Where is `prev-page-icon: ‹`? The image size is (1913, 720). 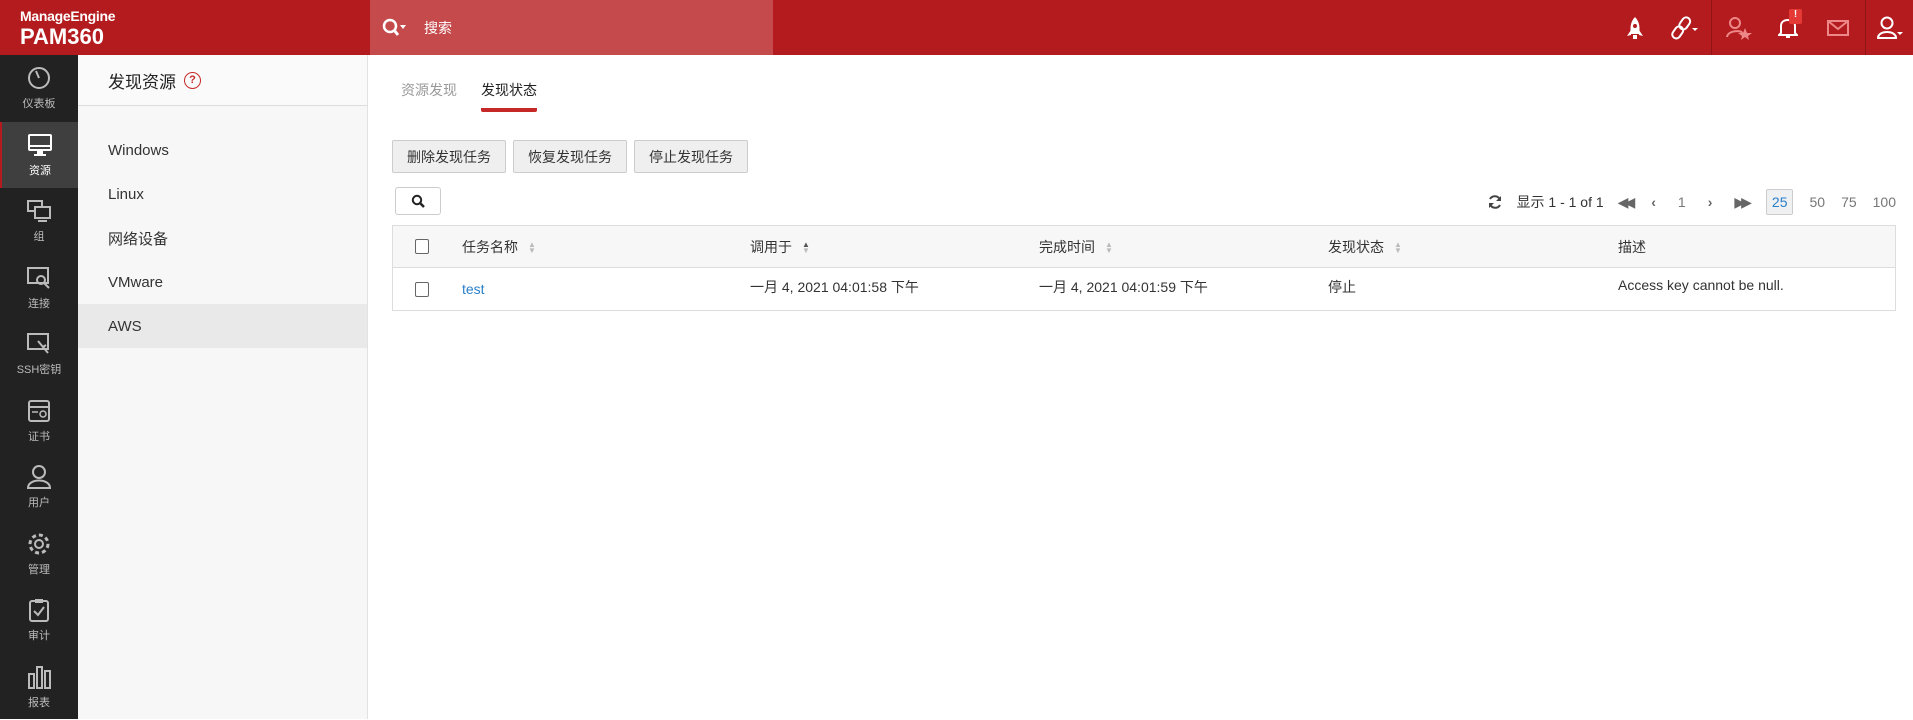
prev-page-icon: ‹ is located at coordinates (1653, 202).